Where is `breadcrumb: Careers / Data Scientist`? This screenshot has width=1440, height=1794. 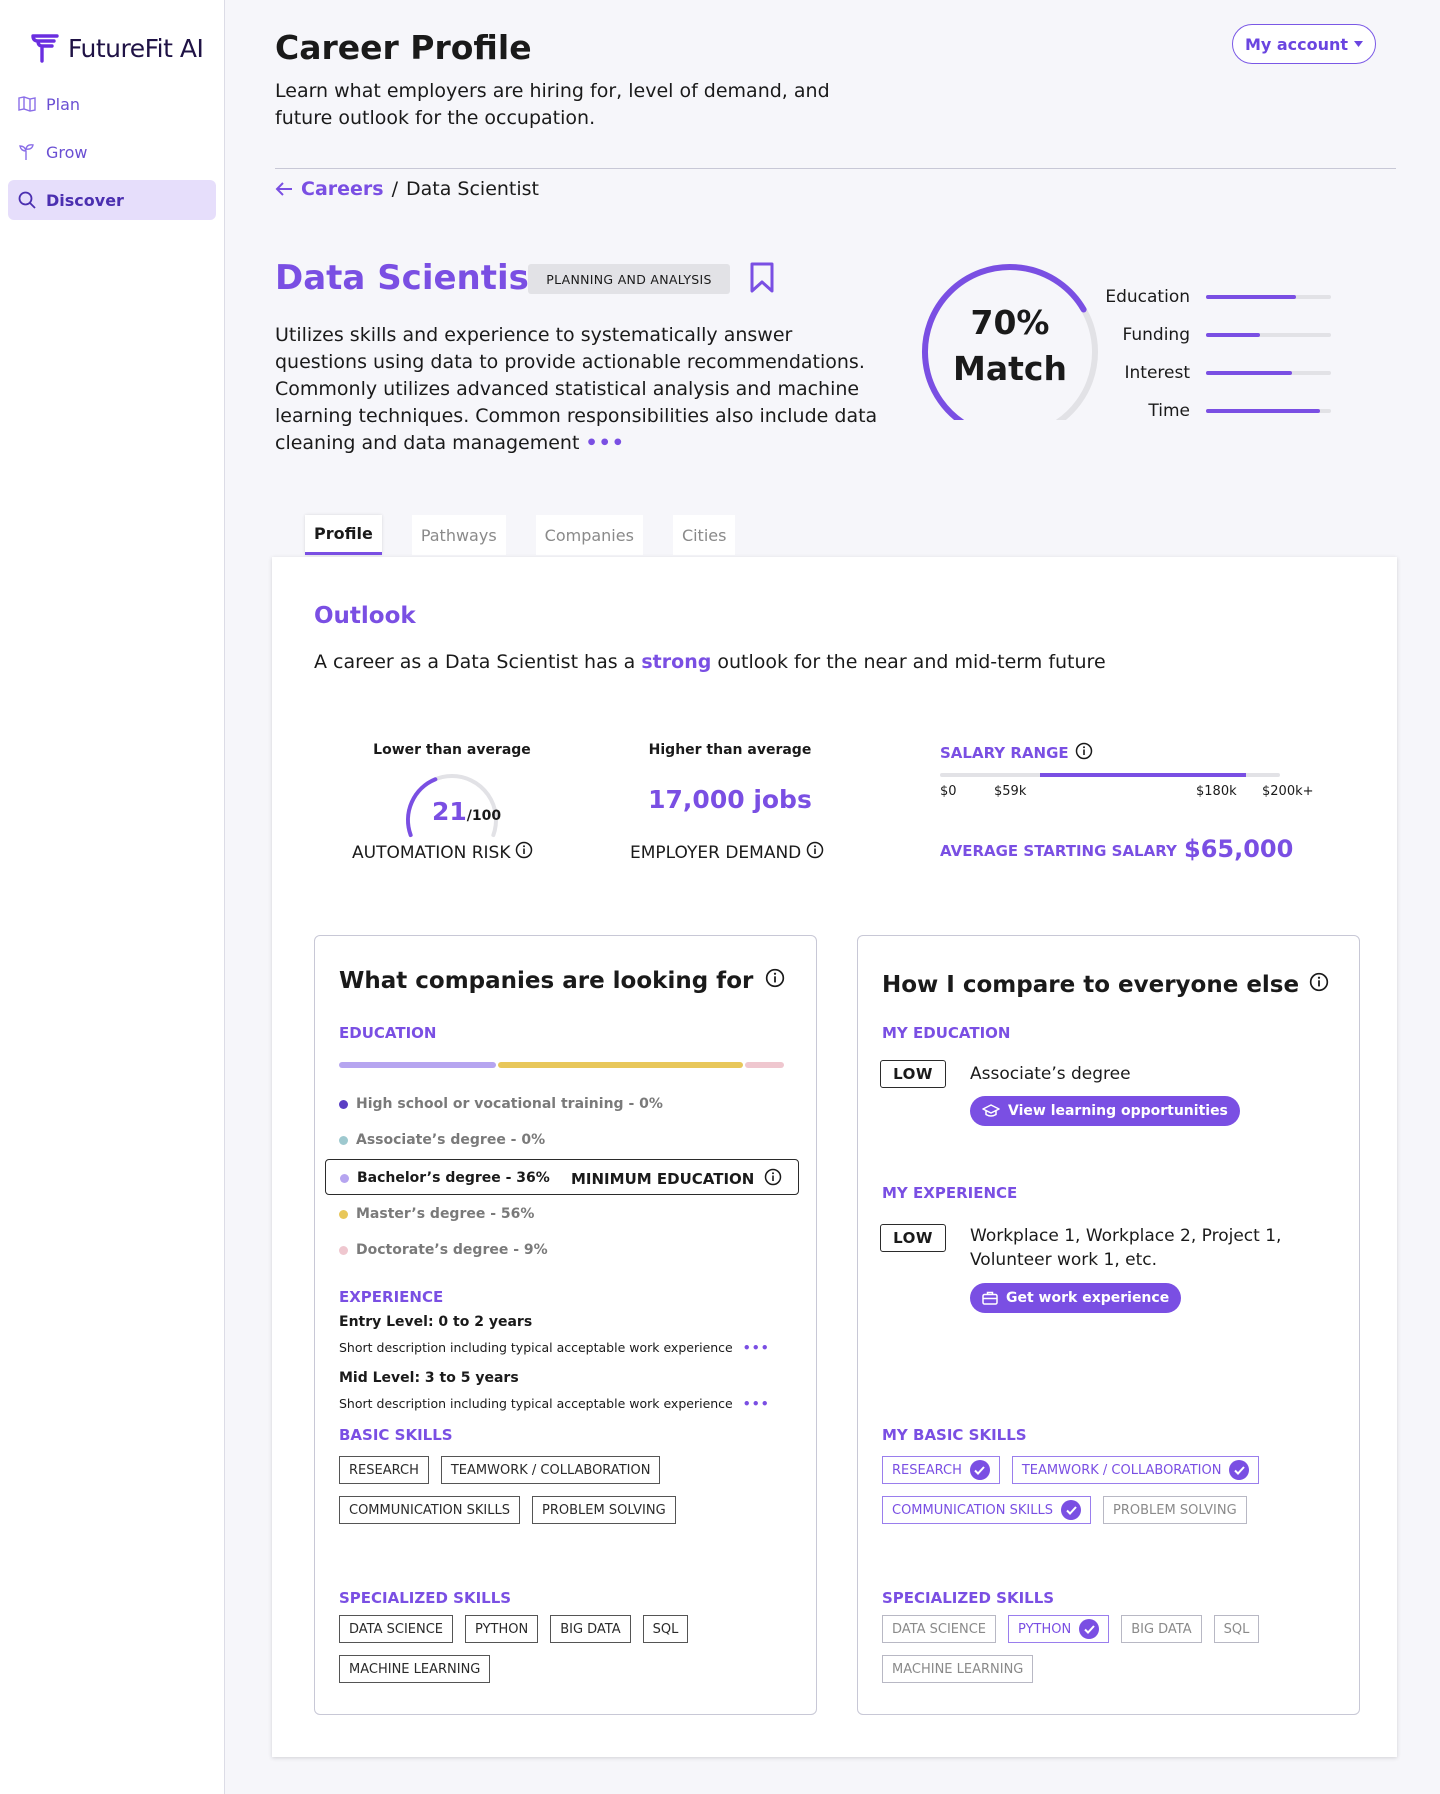
breadcrumb: Careers / Data Scientist is located at coordinates (407, 189).